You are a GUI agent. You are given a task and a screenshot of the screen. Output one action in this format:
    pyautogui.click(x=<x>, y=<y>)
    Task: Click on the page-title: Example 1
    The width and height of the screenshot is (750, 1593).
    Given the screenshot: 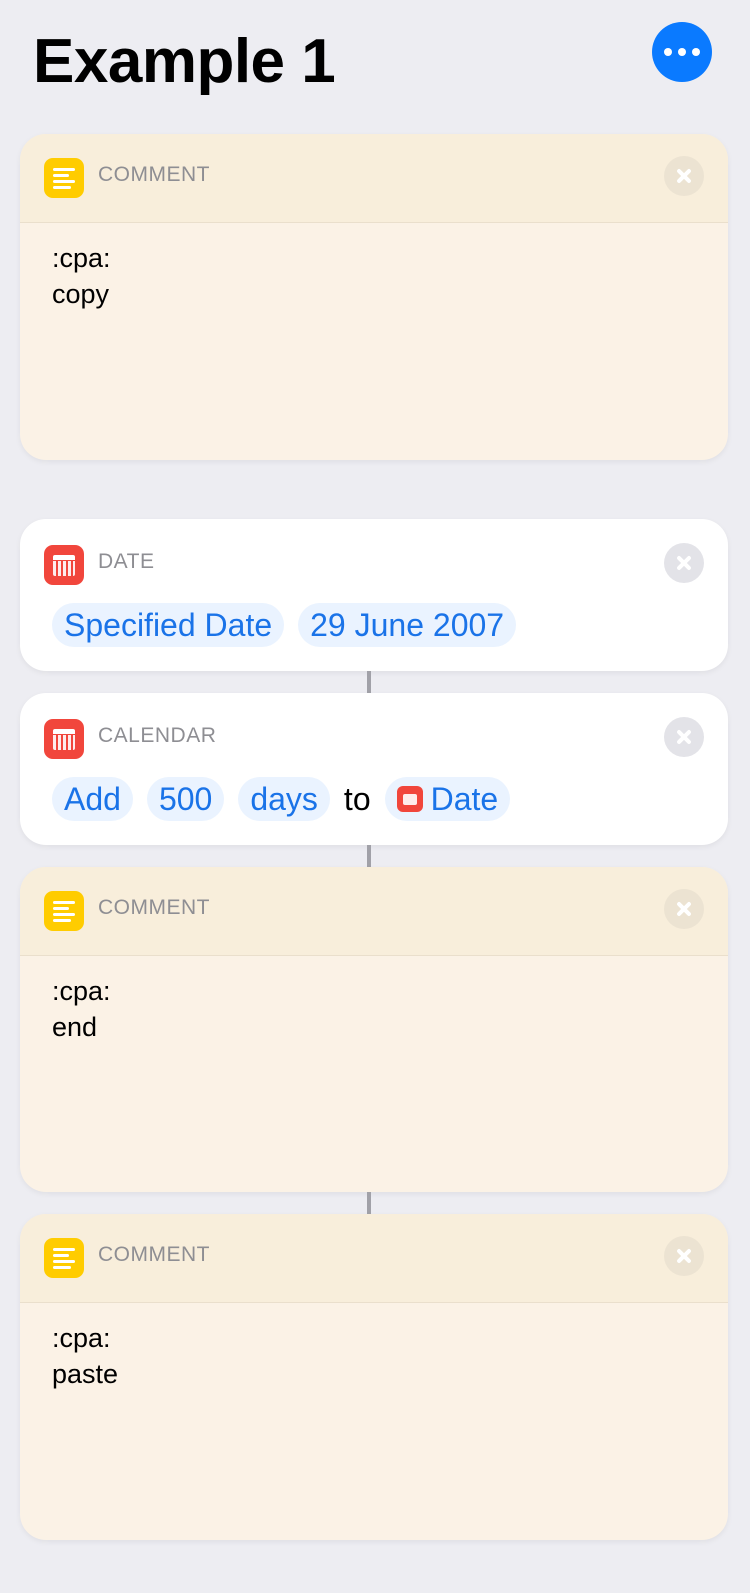 What is the action you would take?
    pyautogui.click(x=184, y=61)
    